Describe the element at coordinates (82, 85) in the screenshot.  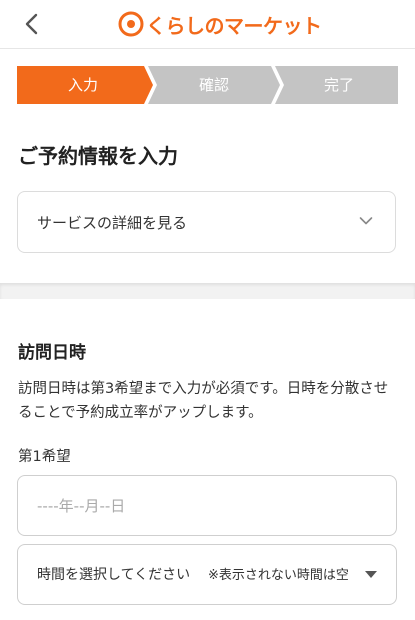
I see `step-1-label: 入力` at that location.